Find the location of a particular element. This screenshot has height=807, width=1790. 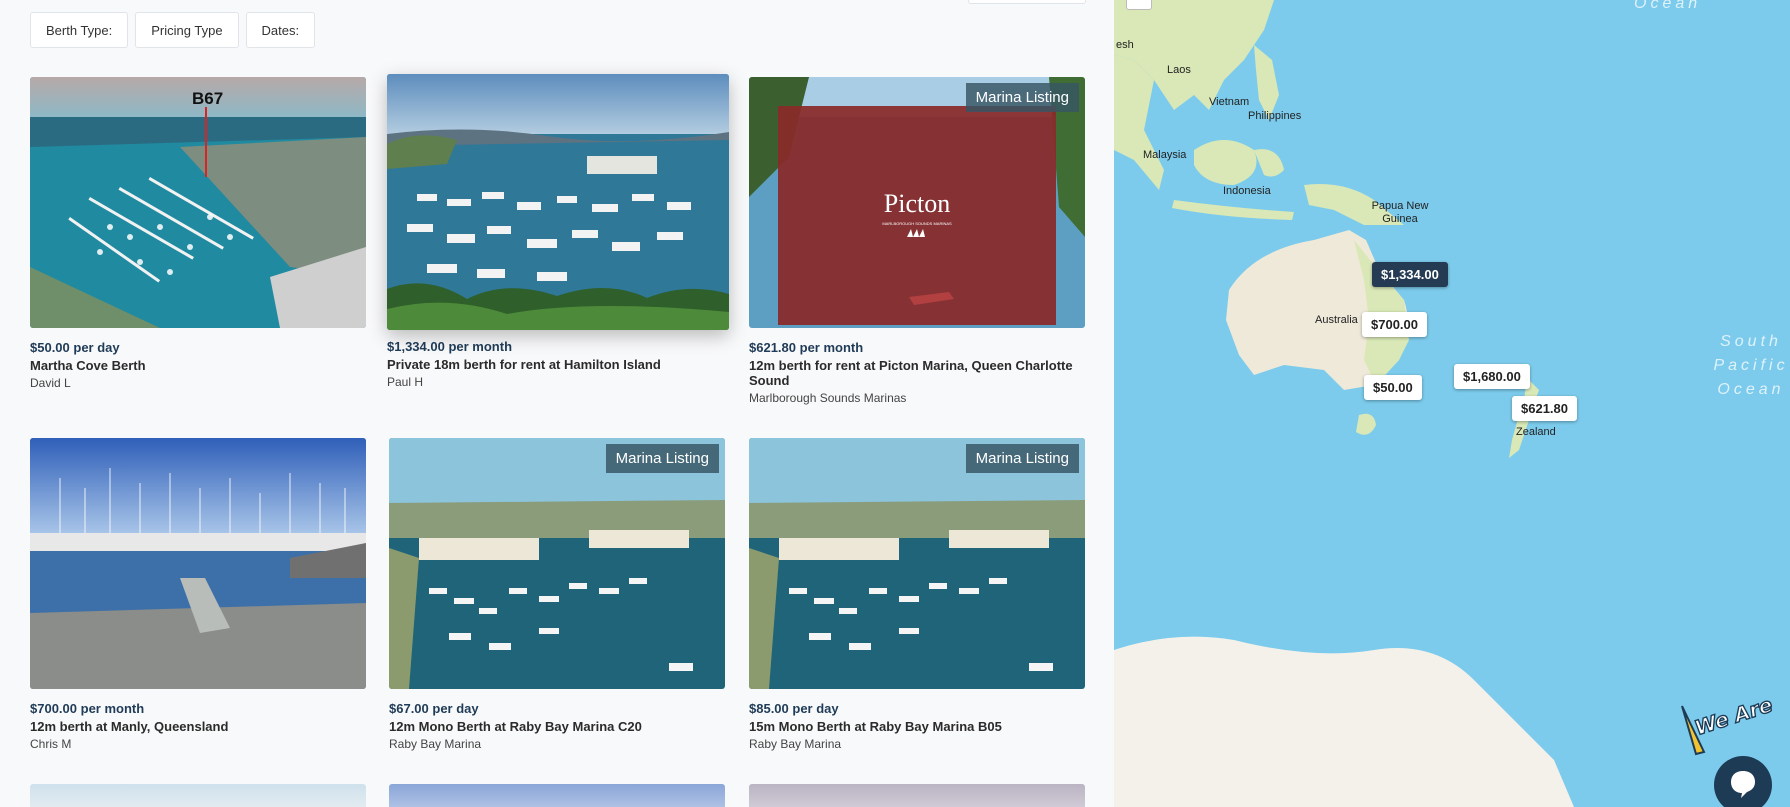

map-label-south-pacific: South Pacific Ocean is located at coordinates (1751, 365).